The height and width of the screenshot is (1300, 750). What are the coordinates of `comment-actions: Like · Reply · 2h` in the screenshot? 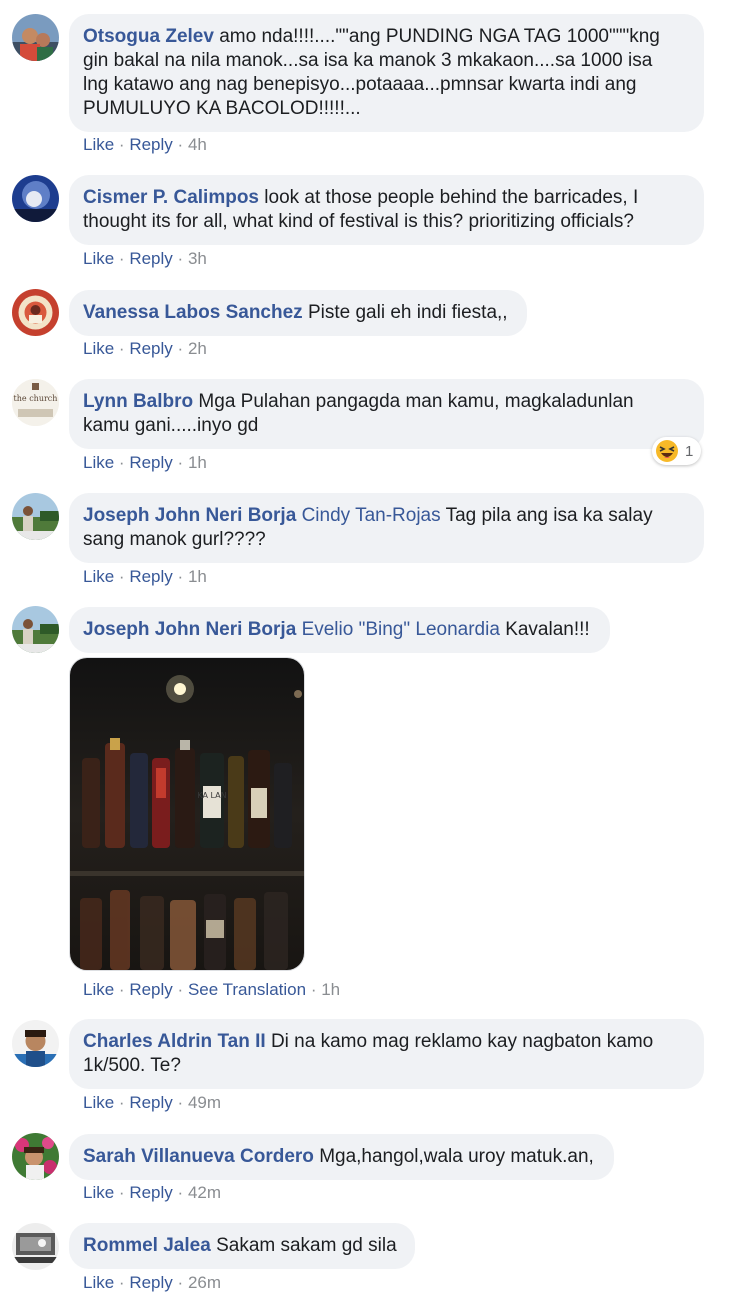 It's located at (145, 349).